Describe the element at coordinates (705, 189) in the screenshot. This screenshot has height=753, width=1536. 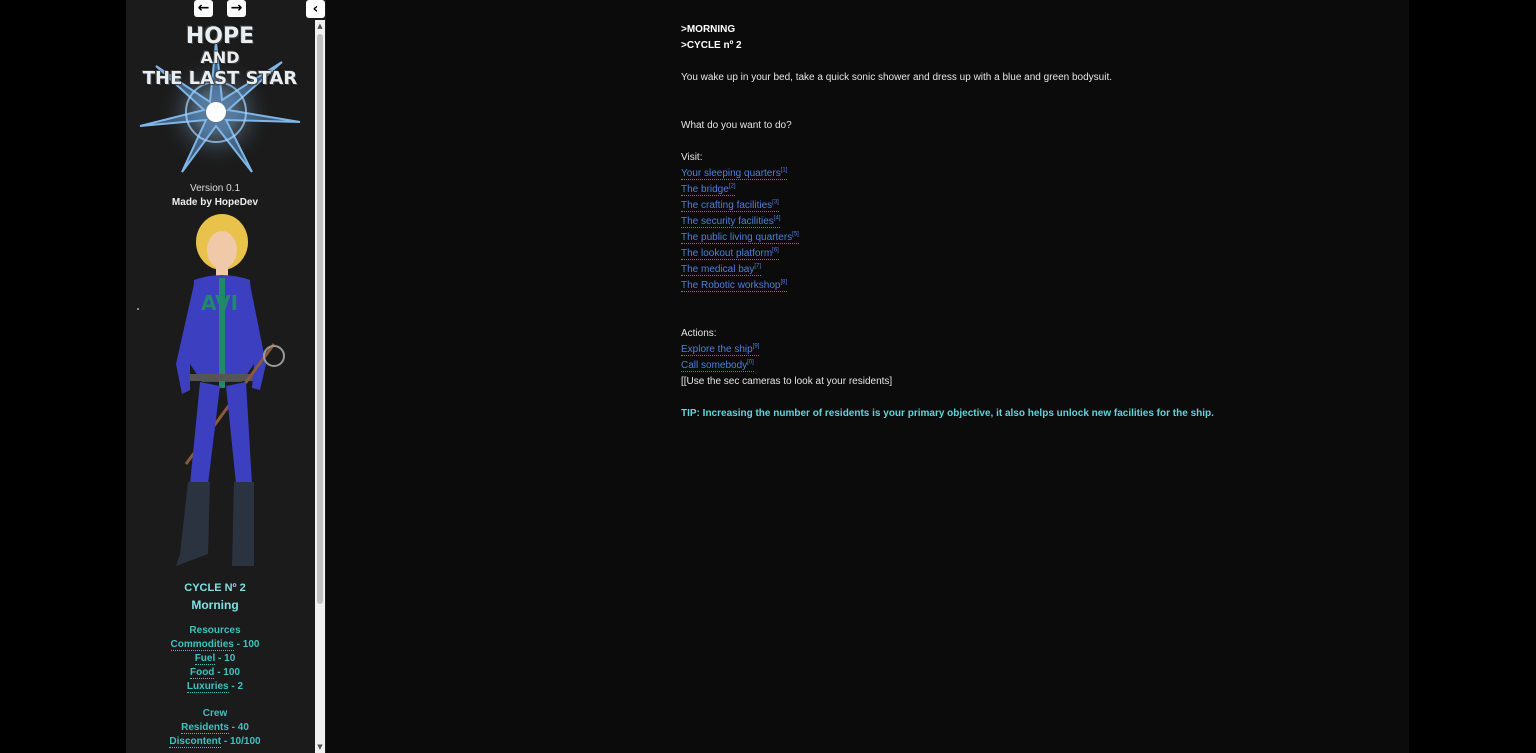
I see `visit-link-label: The bridge` at that location.